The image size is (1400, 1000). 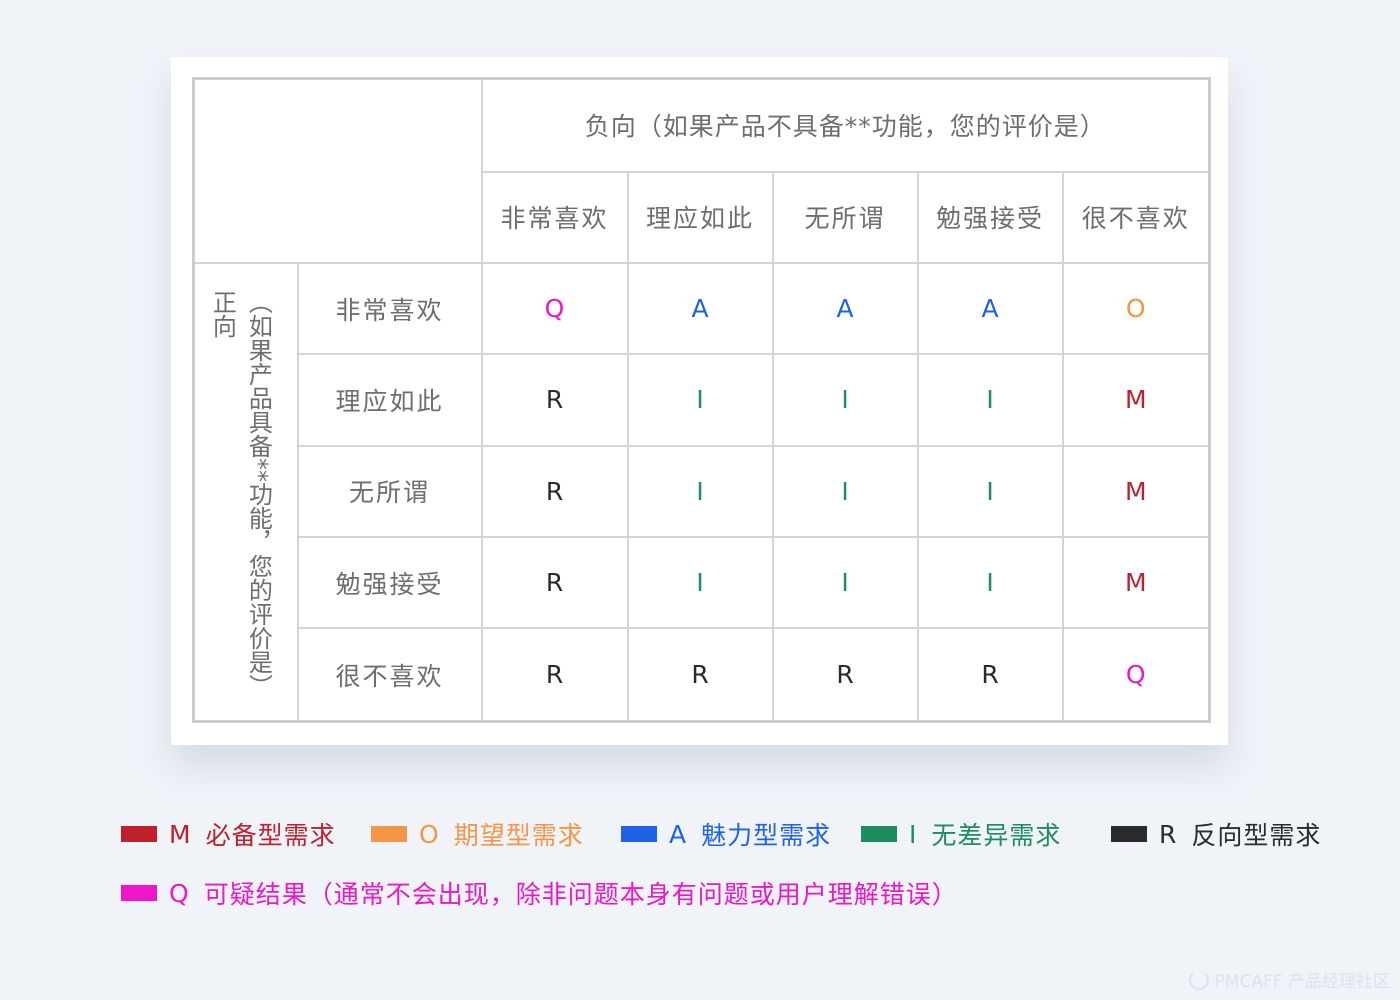 What do you see at coordinates (766, 835) in the screenshot?
I see `legend-label: 魅力型需求` at bounding box center [766, 835].